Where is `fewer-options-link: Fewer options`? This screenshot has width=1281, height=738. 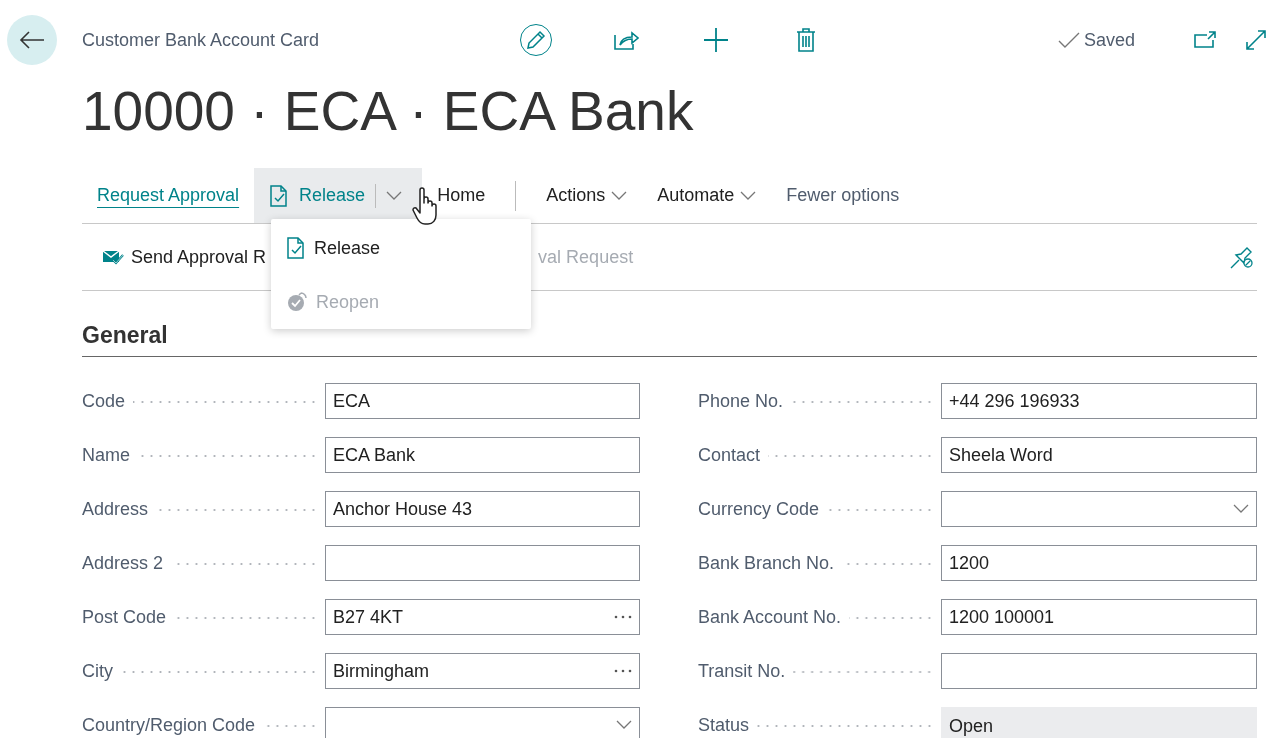 fewer-options-link: Fewer options is located at coordinates (843, 195).